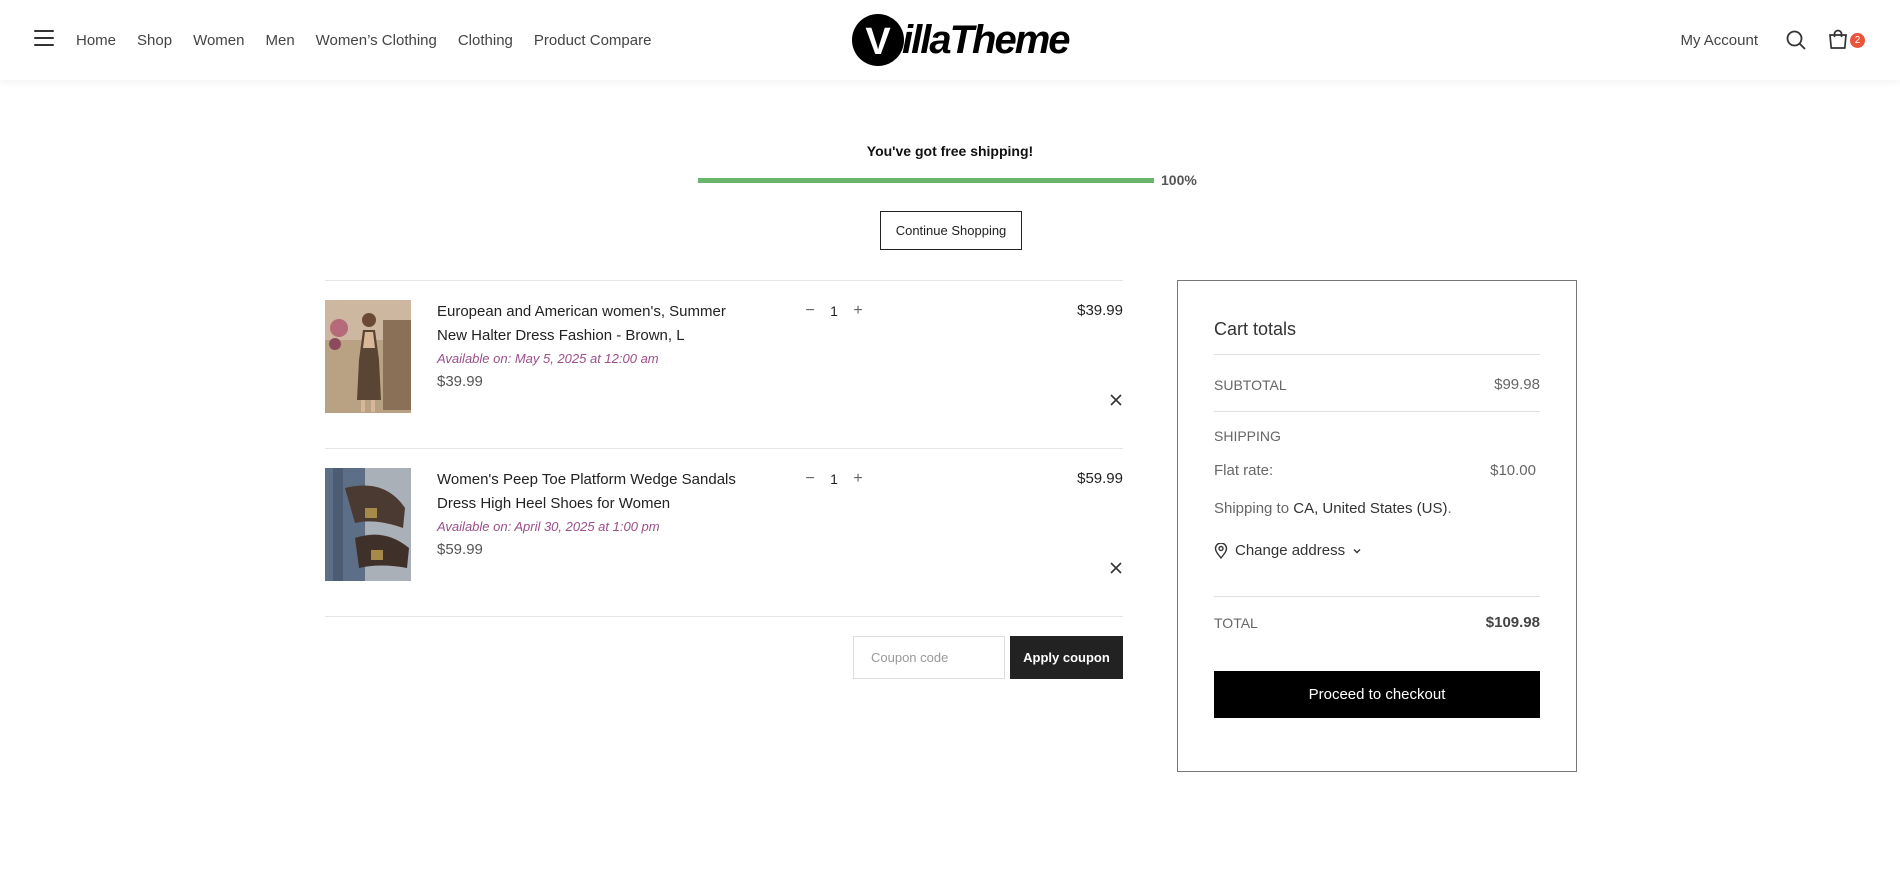  What do you see at coordinates (1100, 478) in the screenshot?
I see `cart-item-subtotal: $59.99` at bounding box center [1100, 478].